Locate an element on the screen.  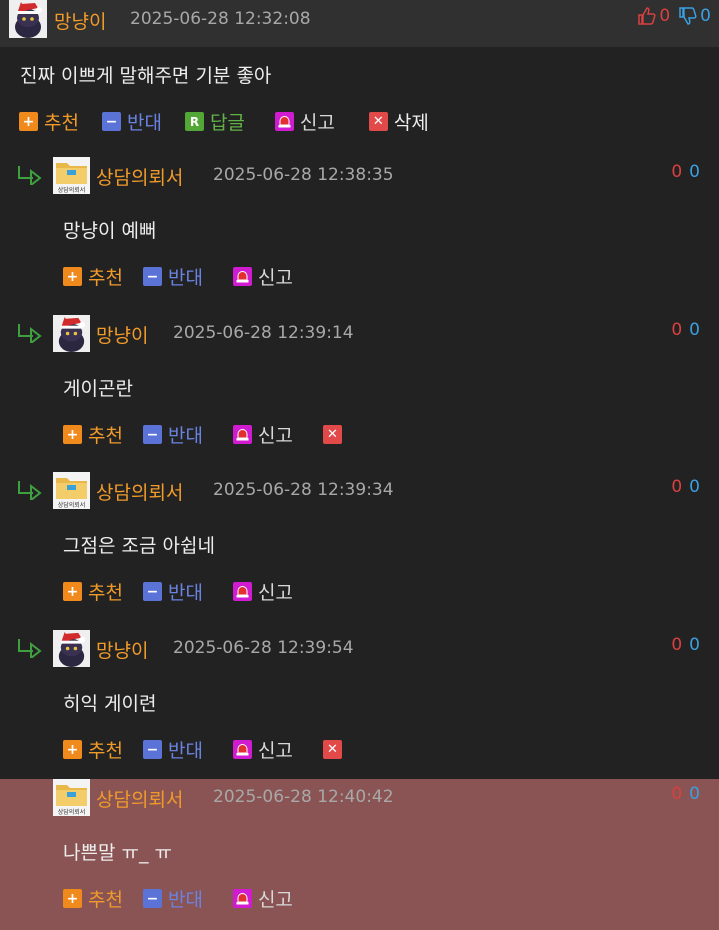
comment-timestamp: 2025-06-28 12:39:54 is located at coordinates (263, 648).